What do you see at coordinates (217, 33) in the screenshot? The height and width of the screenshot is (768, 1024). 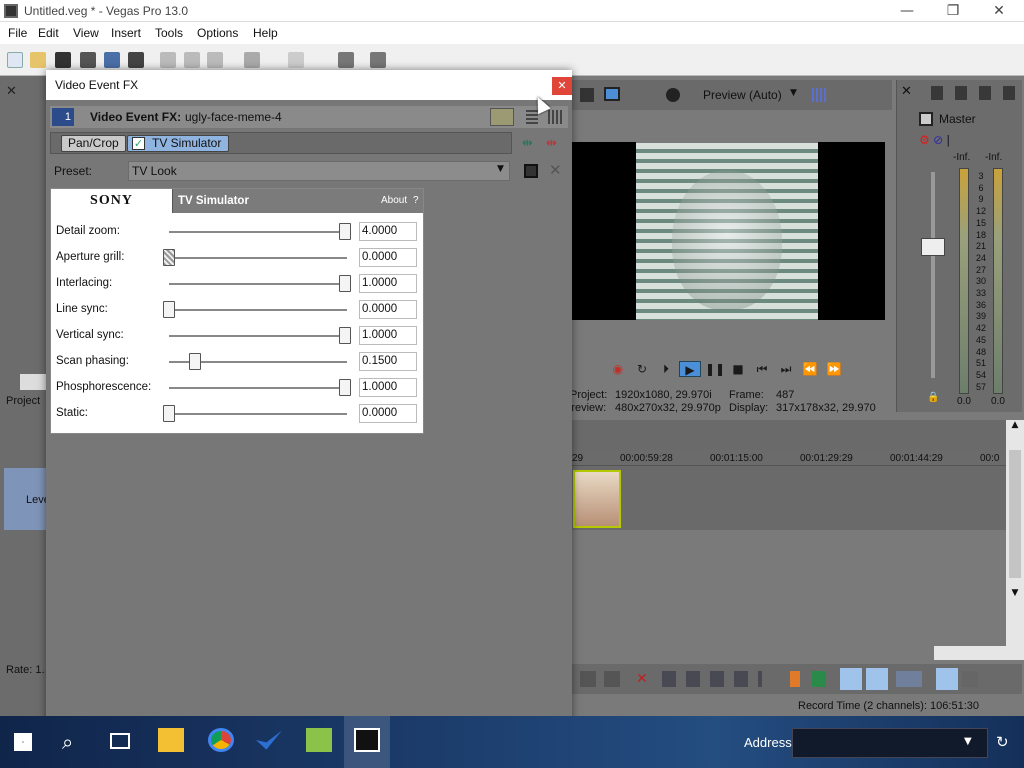 I see `menu-options: Options` at bounding box center [217, 33].